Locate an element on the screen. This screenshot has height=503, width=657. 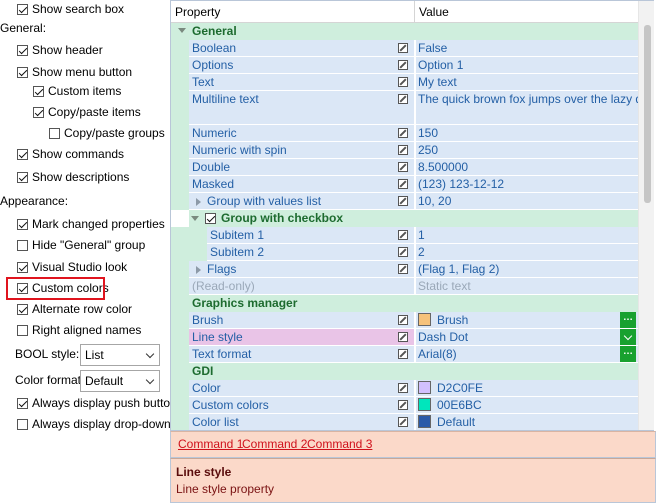
category-gdi: GDI is located at coordinates (404, 371).